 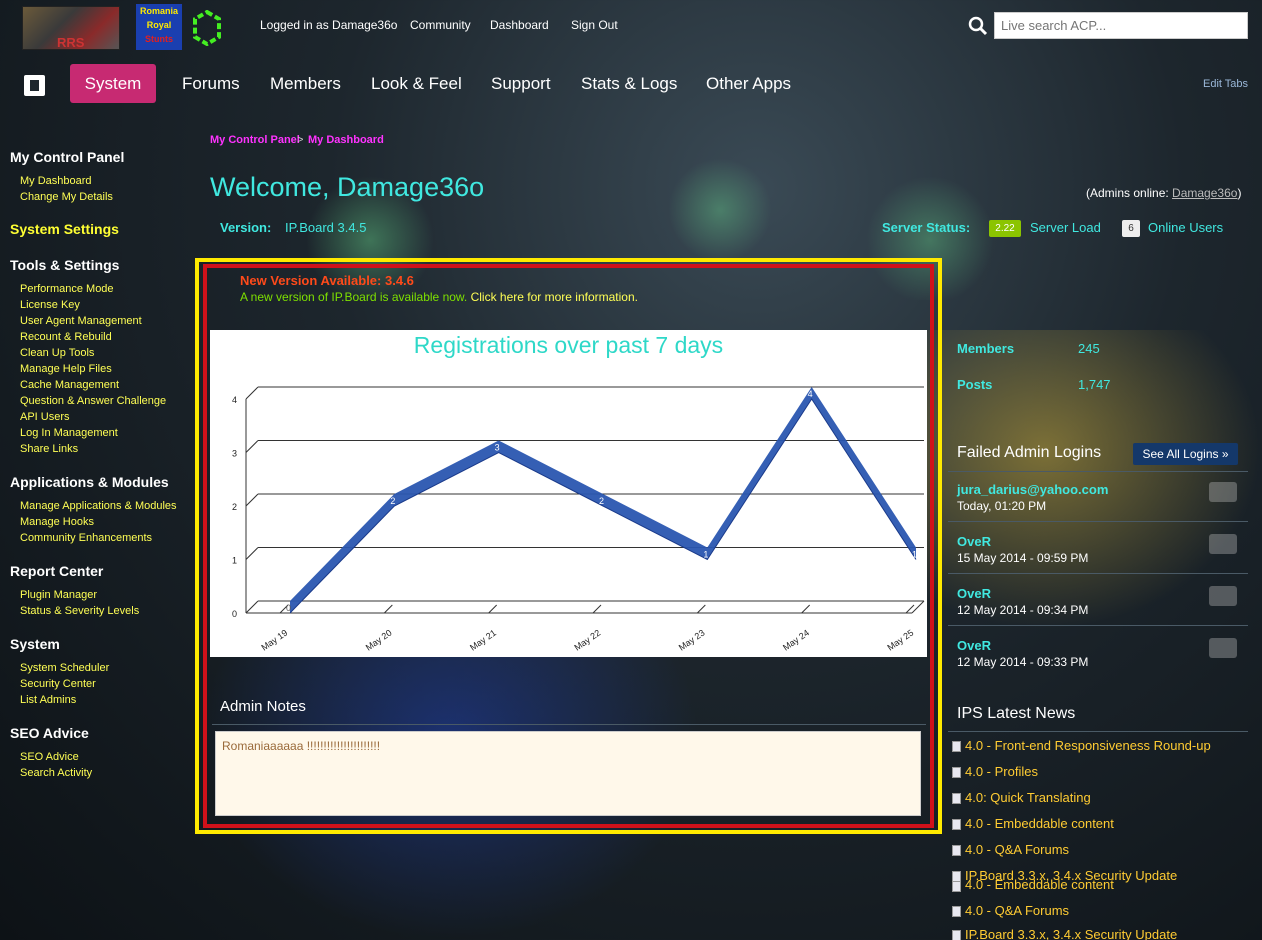 I want to click on tab-look-feel: Look & Feel, so click(x=416, y=83).